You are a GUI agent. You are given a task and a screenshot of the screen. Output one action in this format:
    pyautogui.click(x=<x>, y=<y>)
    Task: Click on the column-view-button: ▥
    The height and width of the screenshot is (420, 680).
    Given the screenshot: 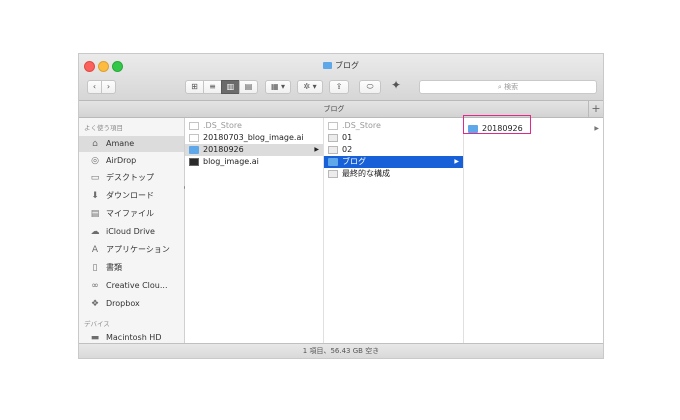 What is the action you would take?
    pyautogui.click(x=230, y=87)
    